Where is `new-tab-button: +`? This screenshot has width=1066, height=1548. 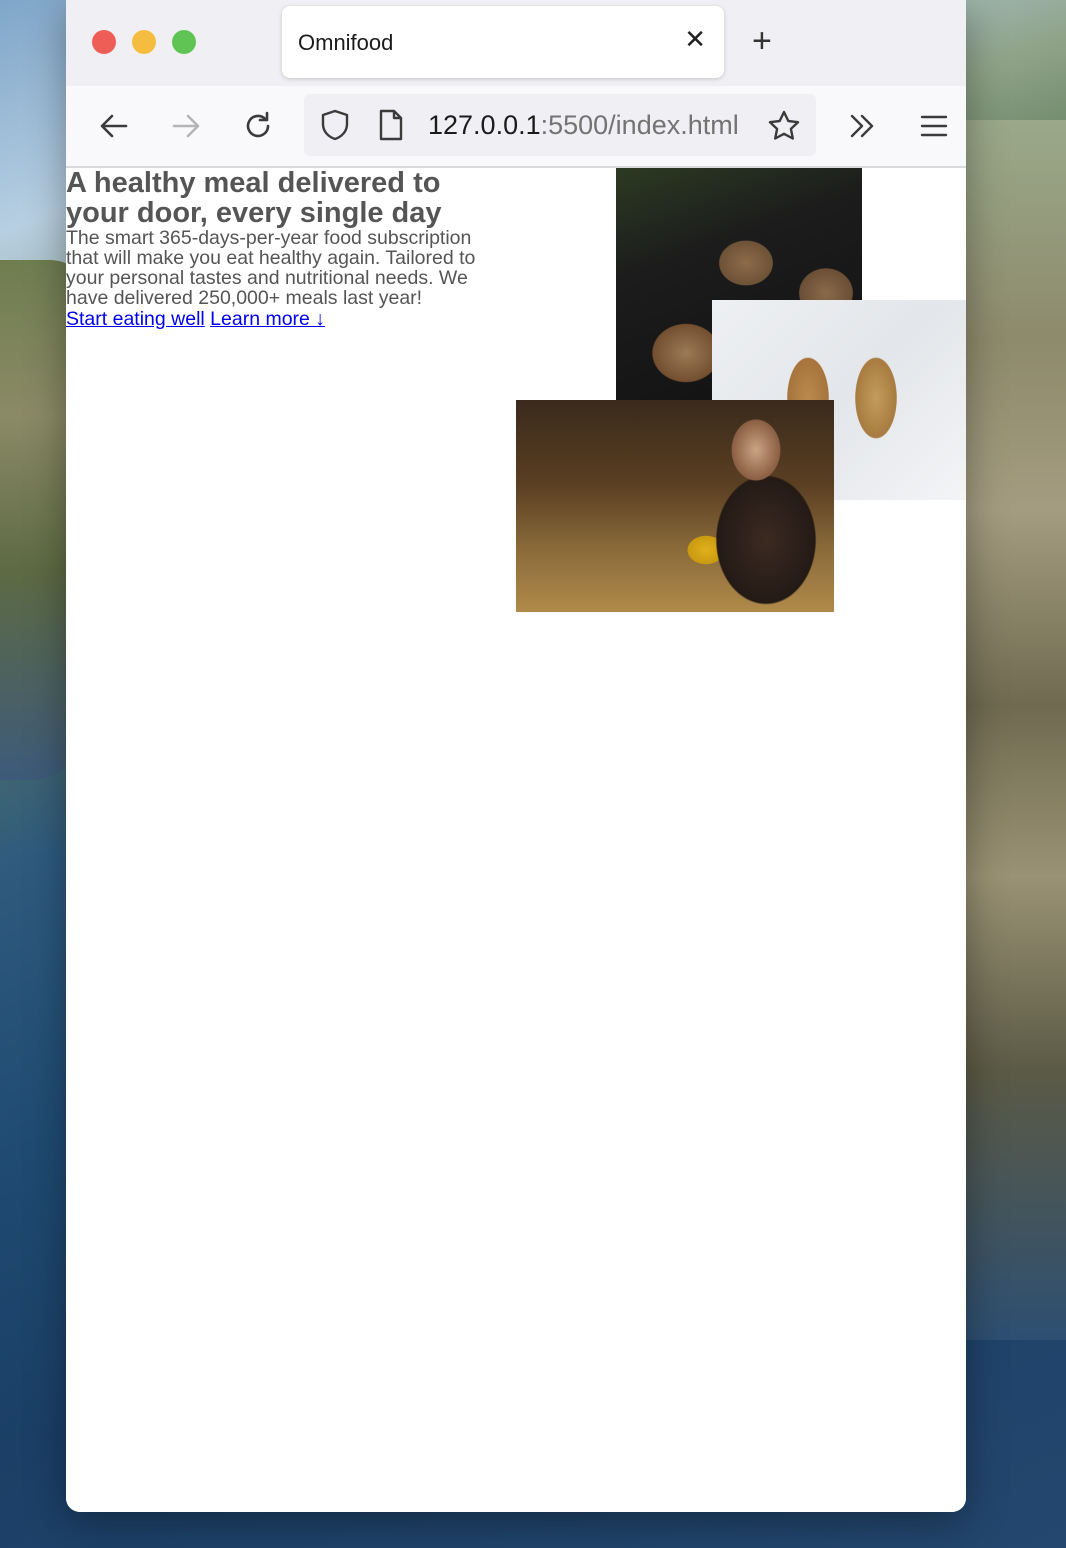
new-tab-button: + is located at coordinates (762, 41).